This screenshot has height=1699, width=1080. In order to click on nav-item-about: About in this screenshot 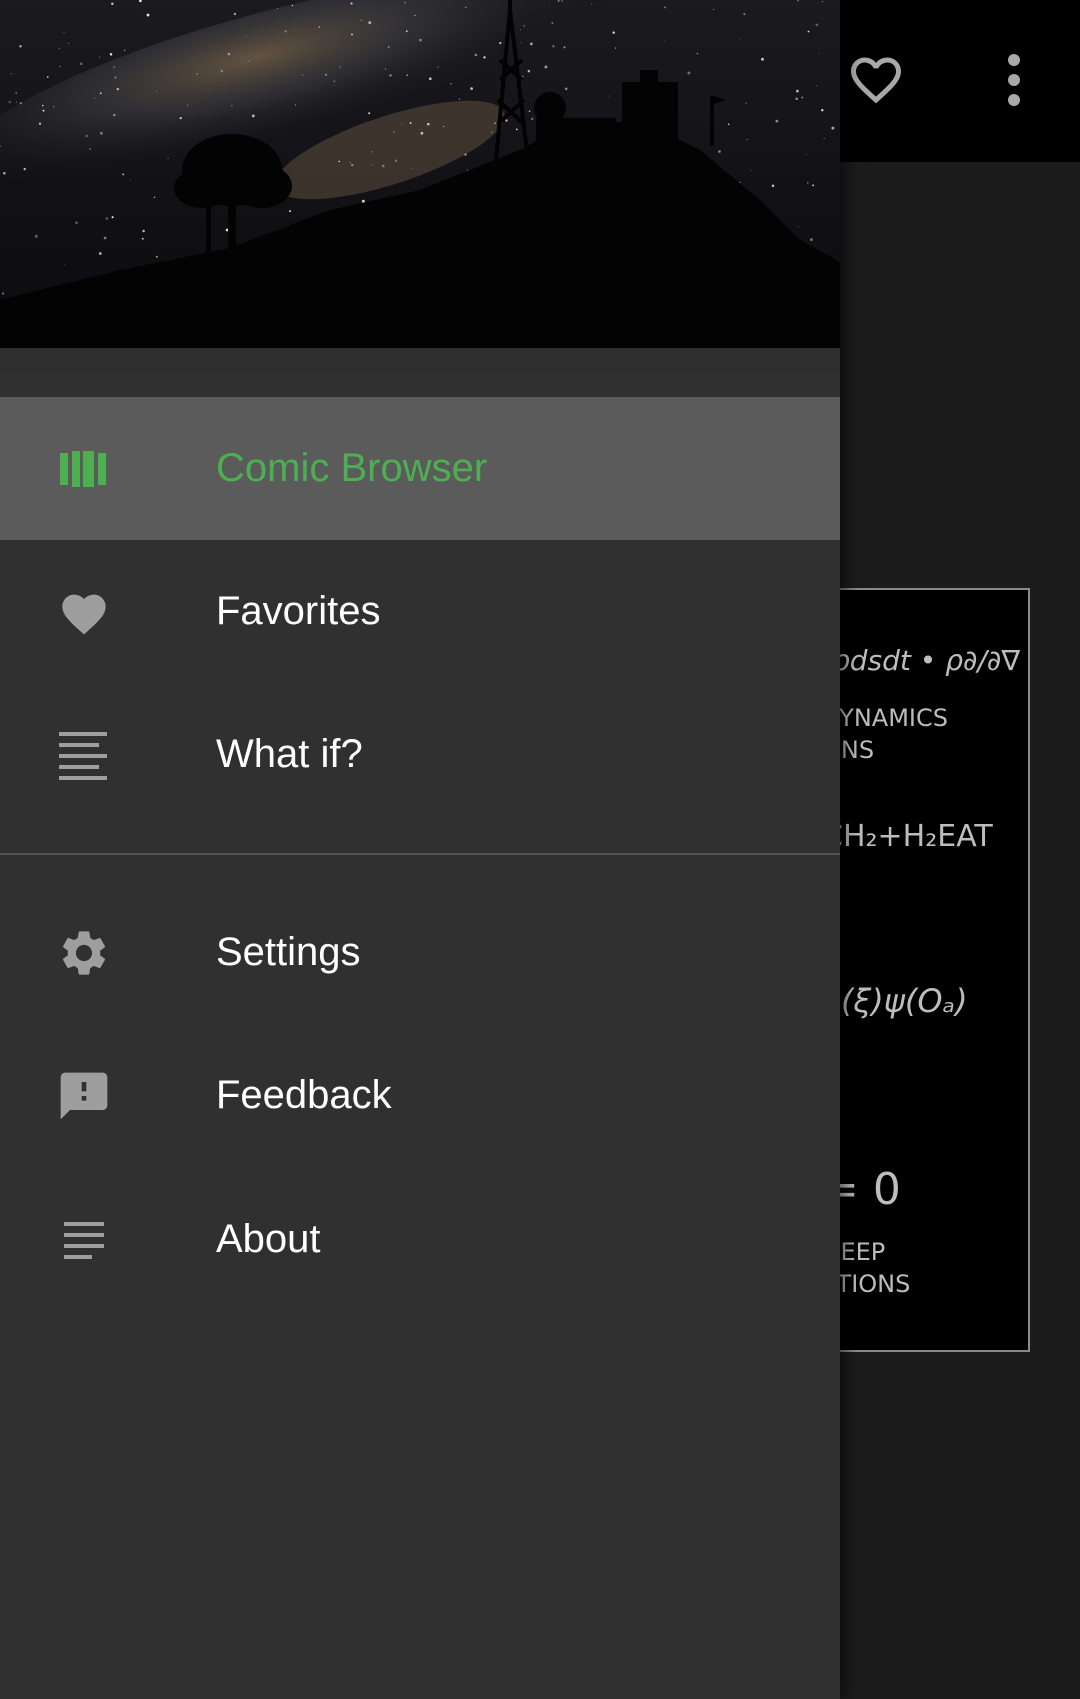, I will do `click(420, 1239)`.